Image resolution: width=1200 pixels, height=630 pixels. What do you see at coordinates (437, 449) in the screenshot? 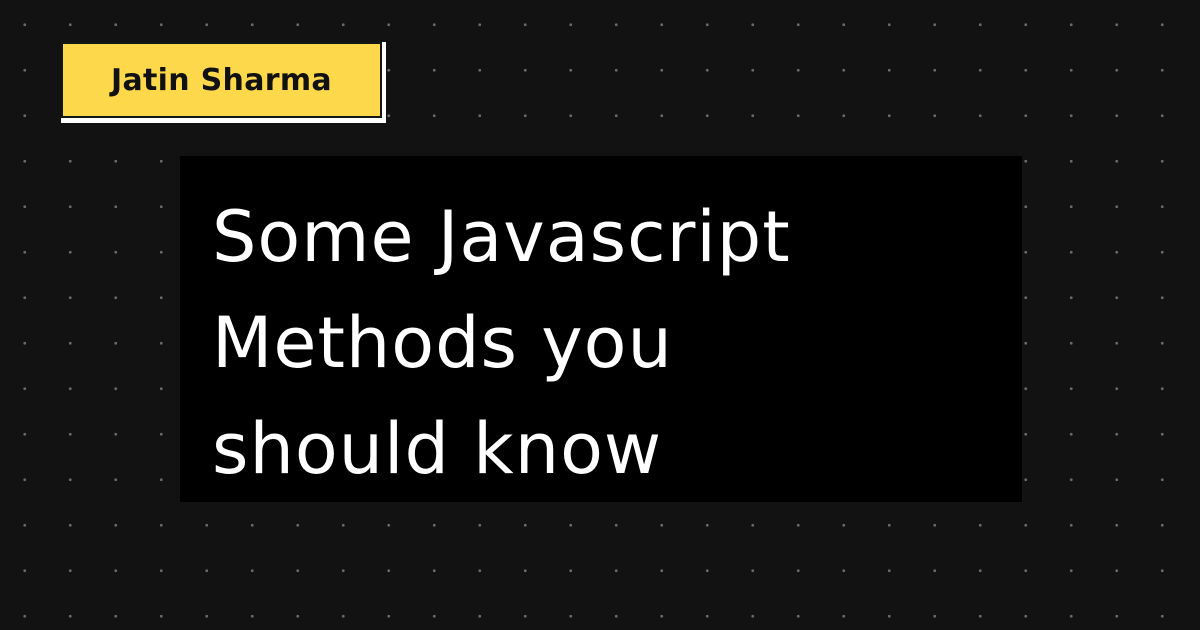
I see `title-line: should know` at bounding box center [437, 449].